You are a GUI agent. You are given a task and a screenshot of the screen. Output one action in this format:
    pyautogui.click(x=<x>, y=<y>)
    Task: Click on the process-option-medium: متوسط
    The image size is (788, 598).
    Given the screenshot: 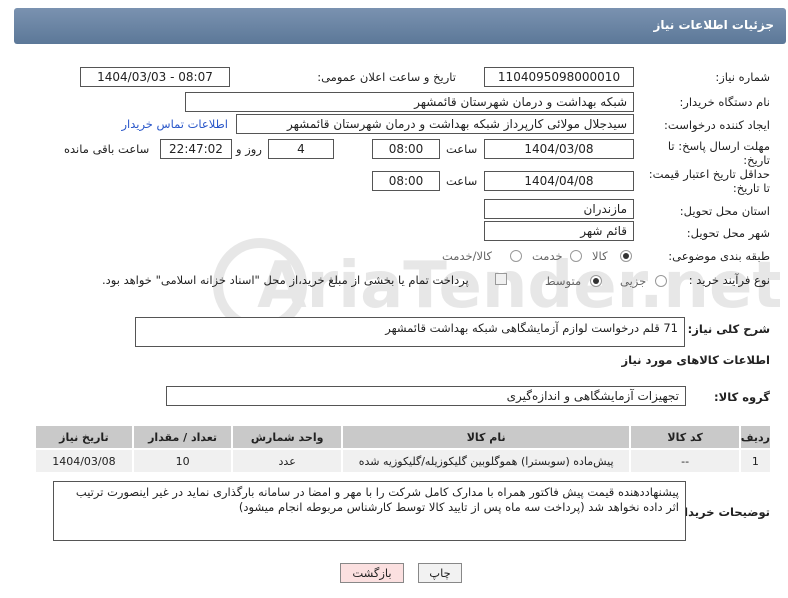 What is the action you would take?
    pyautogui.click(x=563, y=281)
    